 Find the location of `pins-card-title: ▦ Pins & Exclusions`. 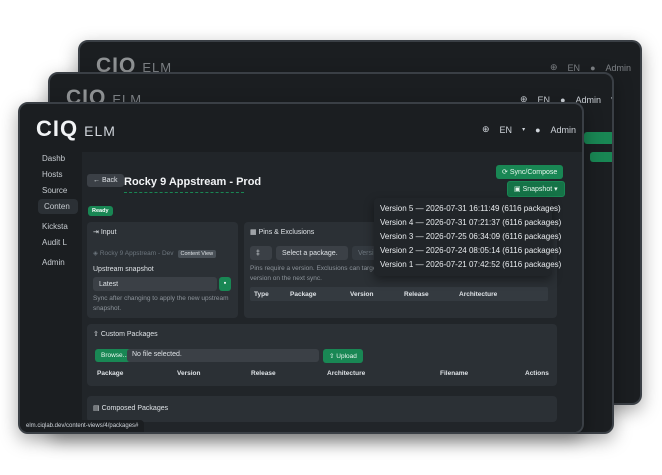

pins-card-title: ▦ Pins & Exclusions is located at coordinates (282, 232).